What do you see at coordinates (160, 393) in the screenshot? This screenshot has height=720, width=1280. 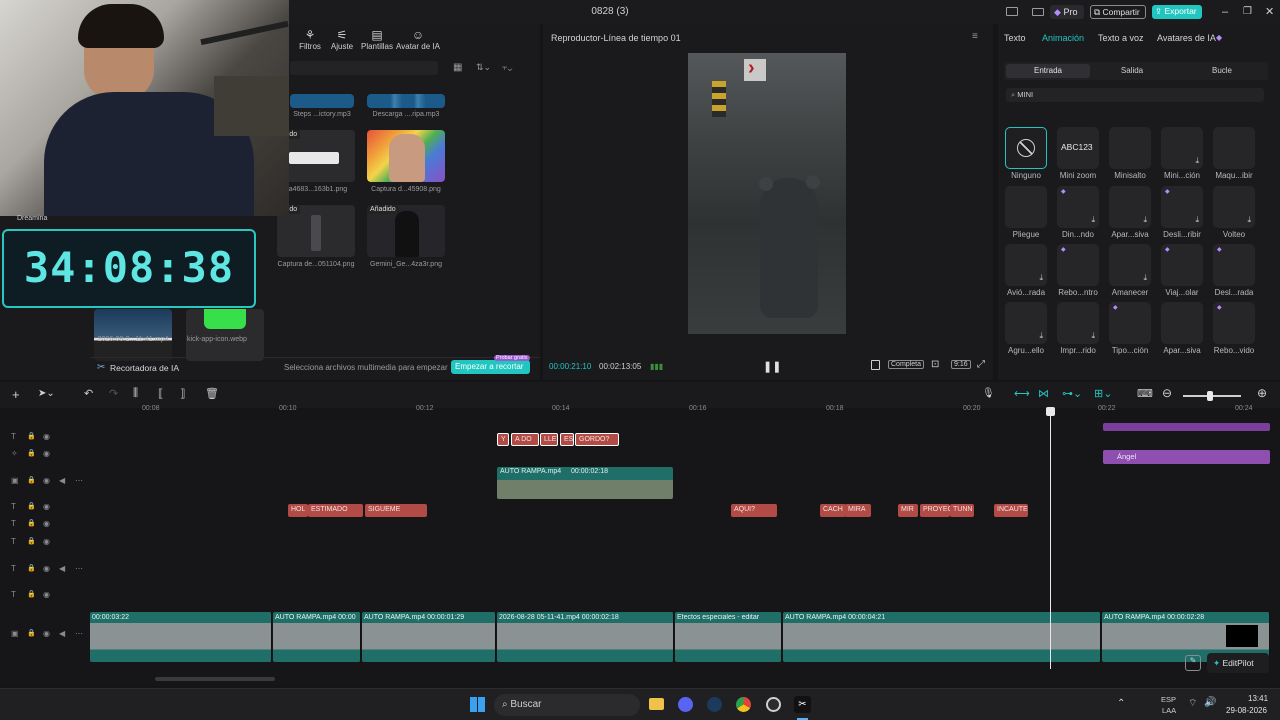 I see `split-left-icon: ⟦` at bounding box center [160, 393].